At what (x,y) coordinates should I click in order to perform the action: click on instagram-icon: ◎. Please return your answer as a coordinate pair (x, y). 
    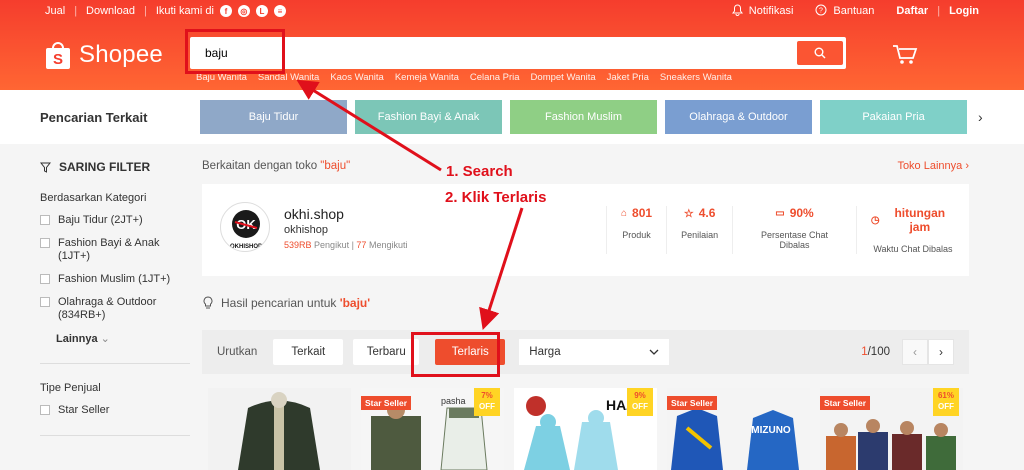
    Looking at the image, I should click on (243, 11).